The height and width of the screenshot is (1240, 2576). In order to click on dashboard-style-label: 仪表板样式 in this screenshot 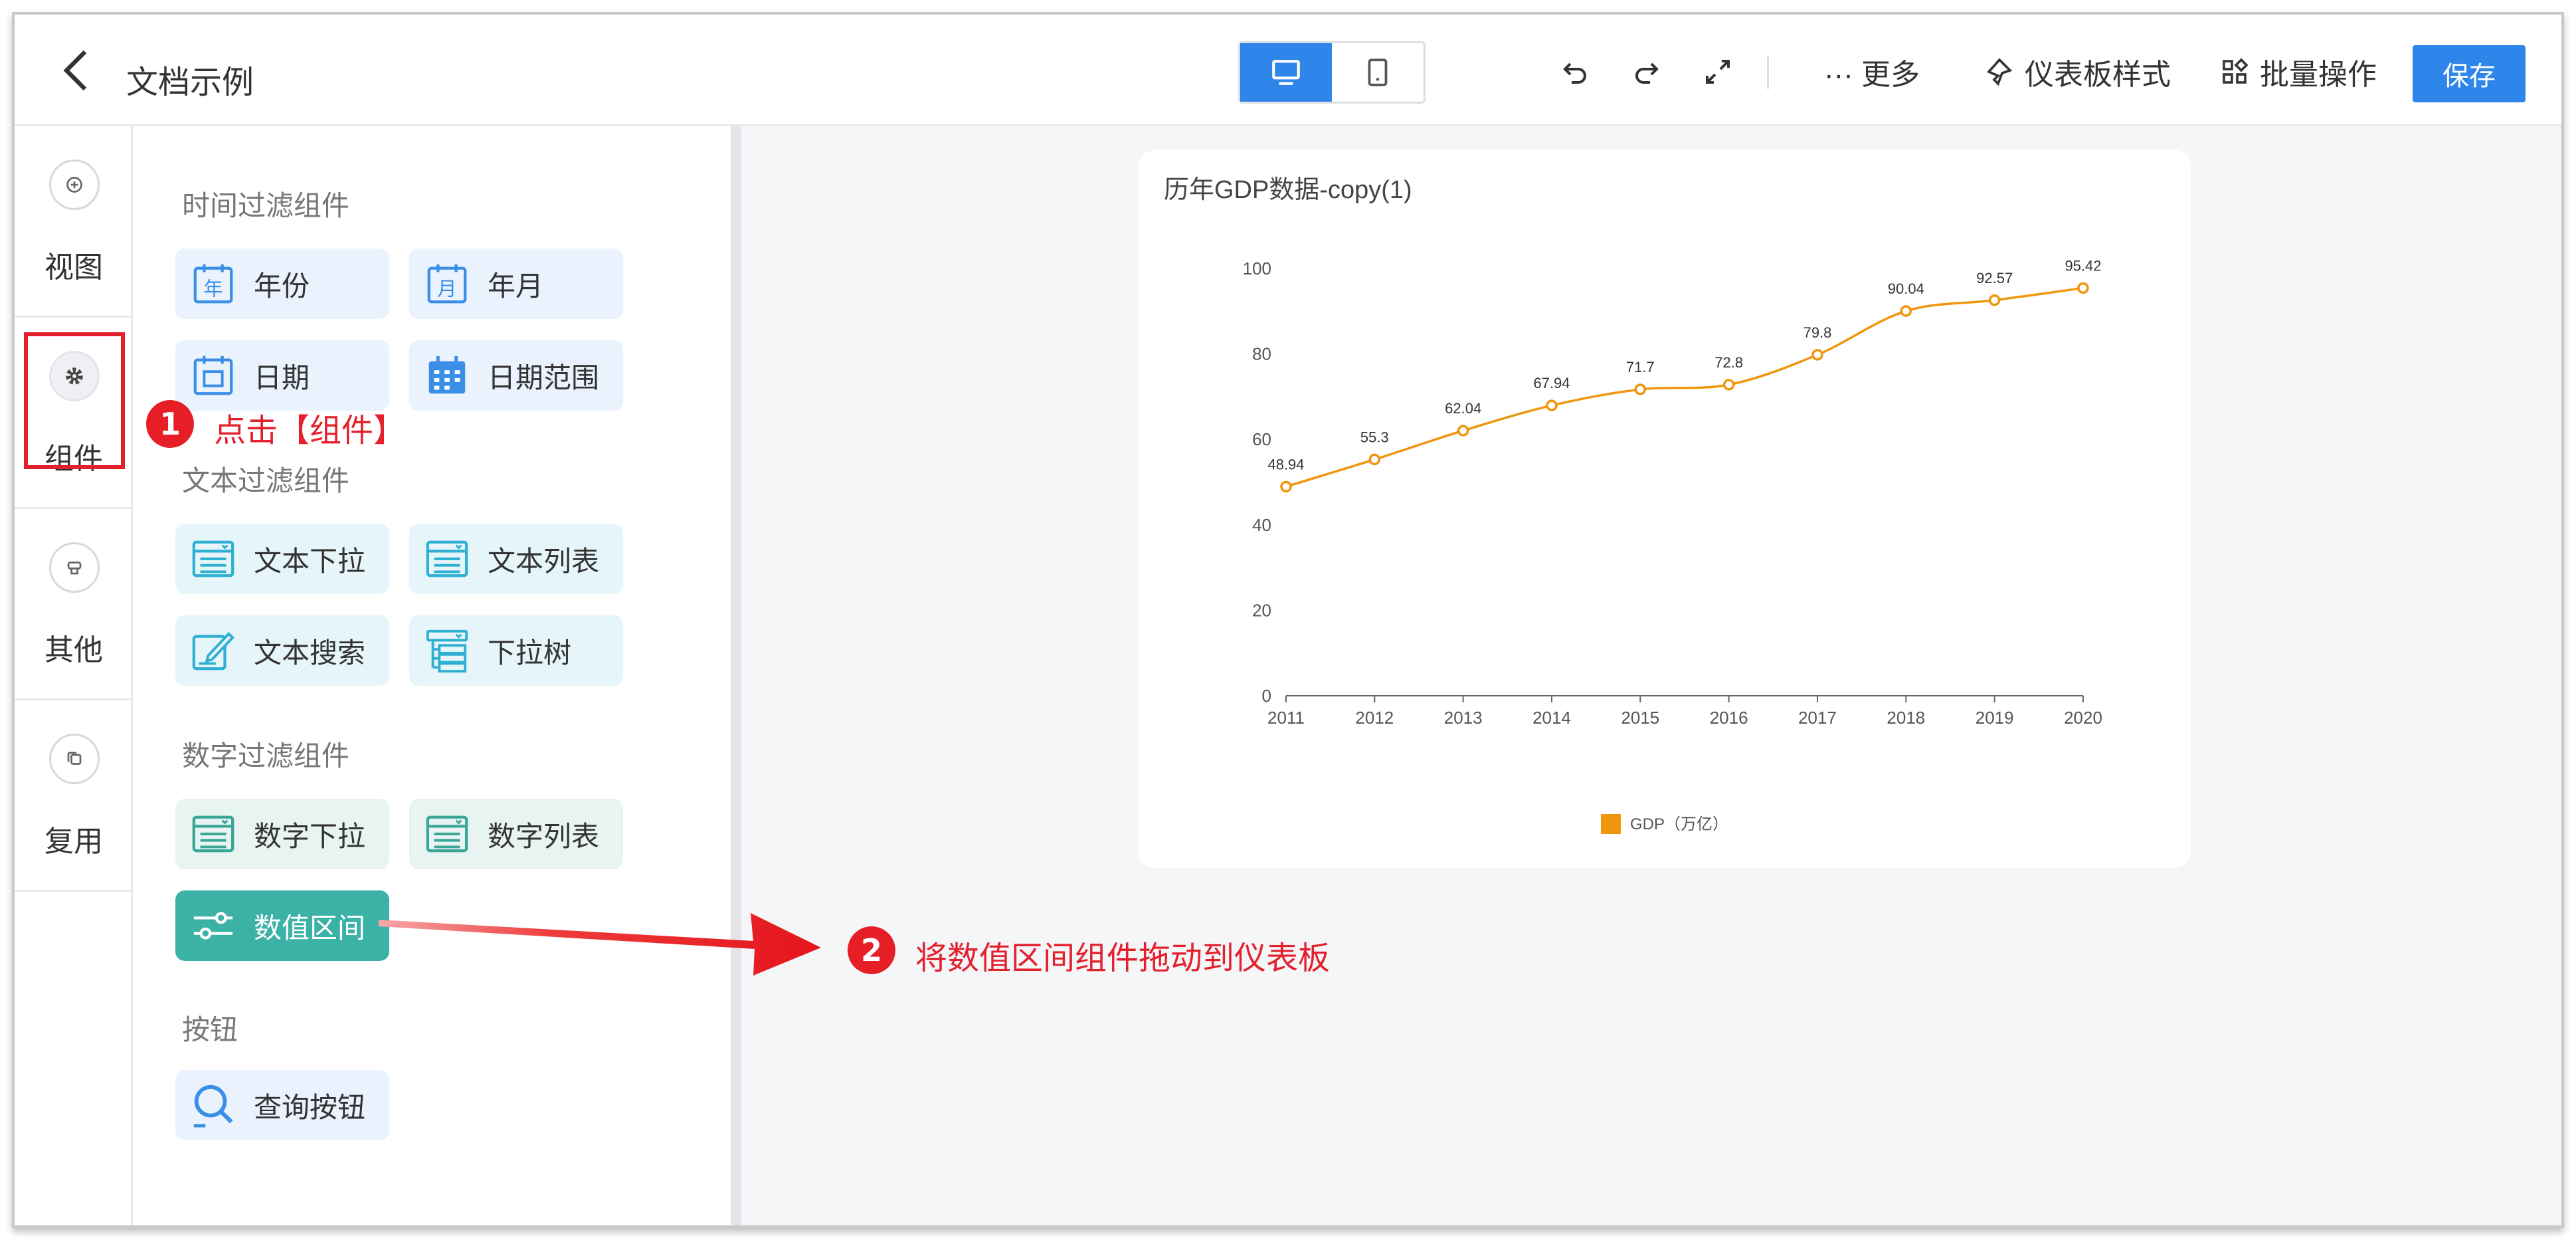, I will do `click(2098, 74)`.